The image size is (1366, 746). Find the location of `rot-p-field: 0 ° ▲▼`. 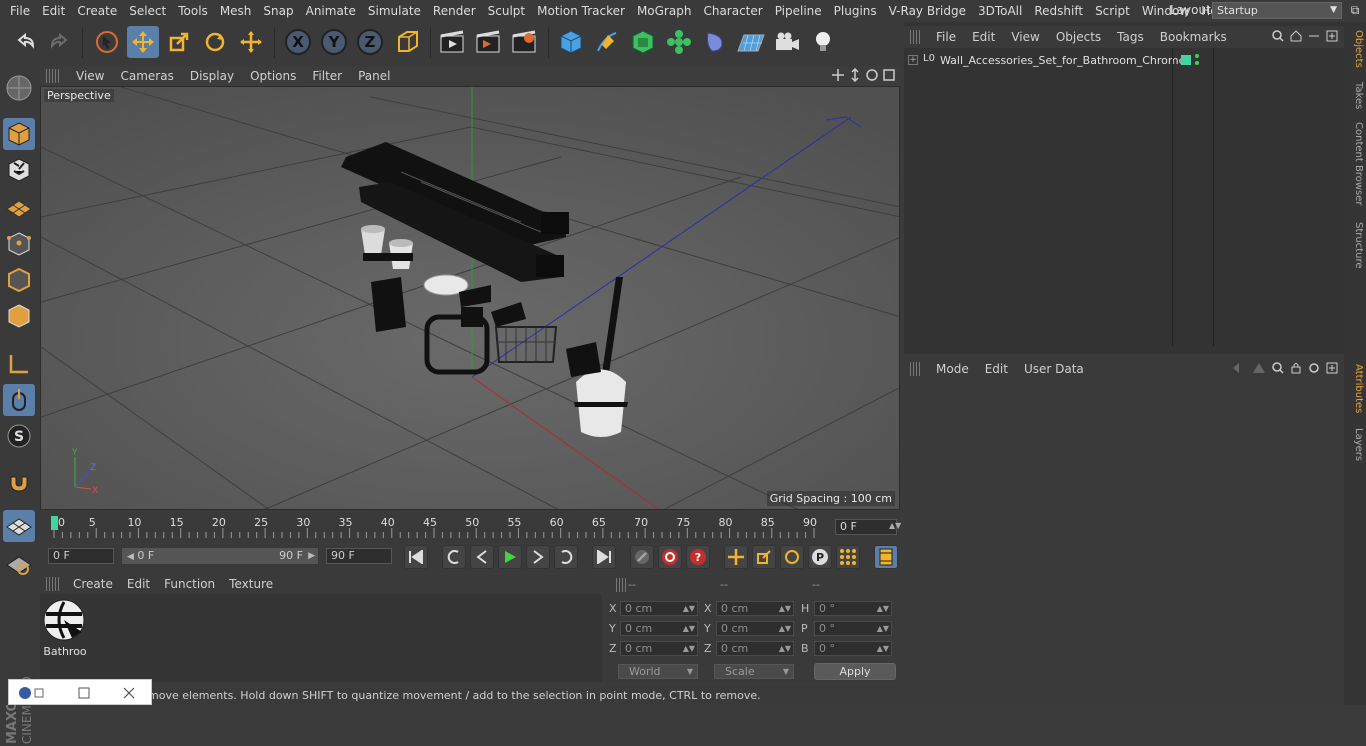

rot-p-field: 0 ° ▲▼ is located at coordinates (853, 628).